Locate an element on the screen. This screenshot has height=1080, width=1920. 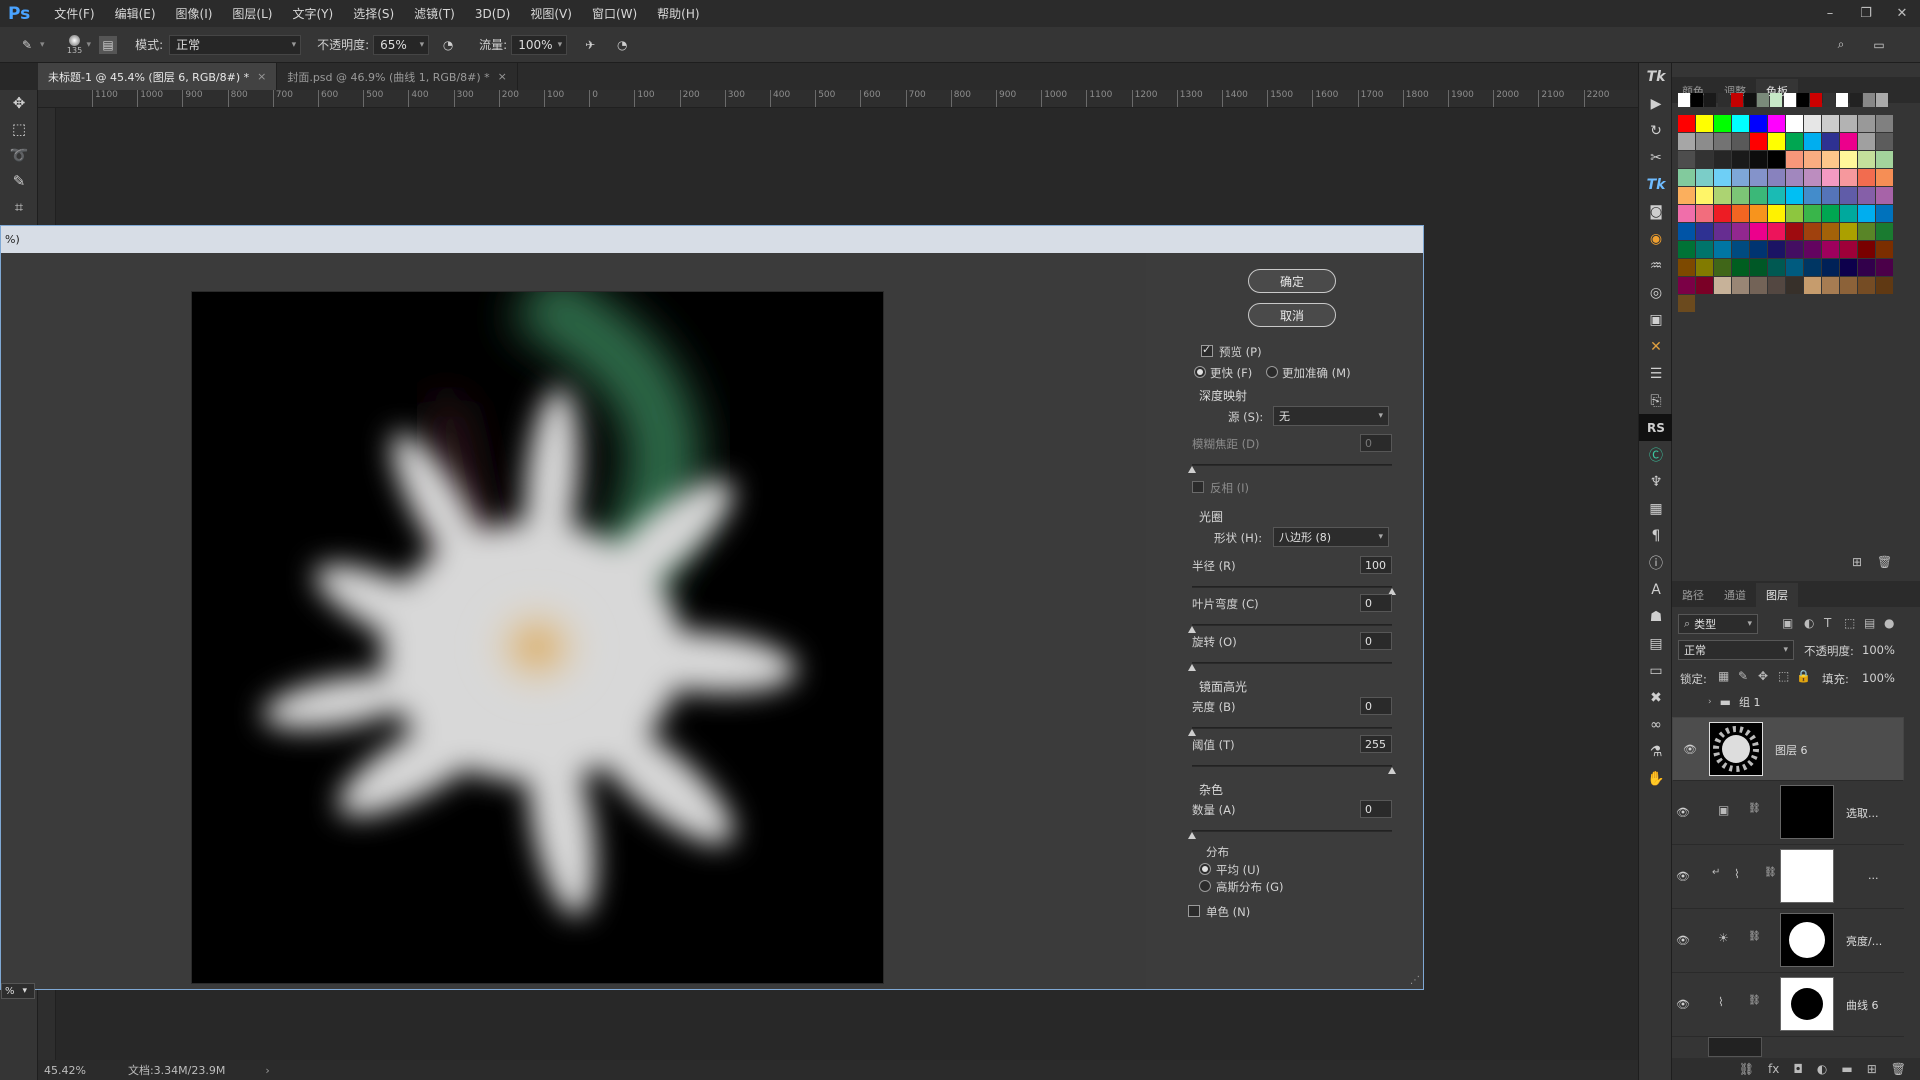
libraries-icon: ▤ is located at coordinates (1656, 643).